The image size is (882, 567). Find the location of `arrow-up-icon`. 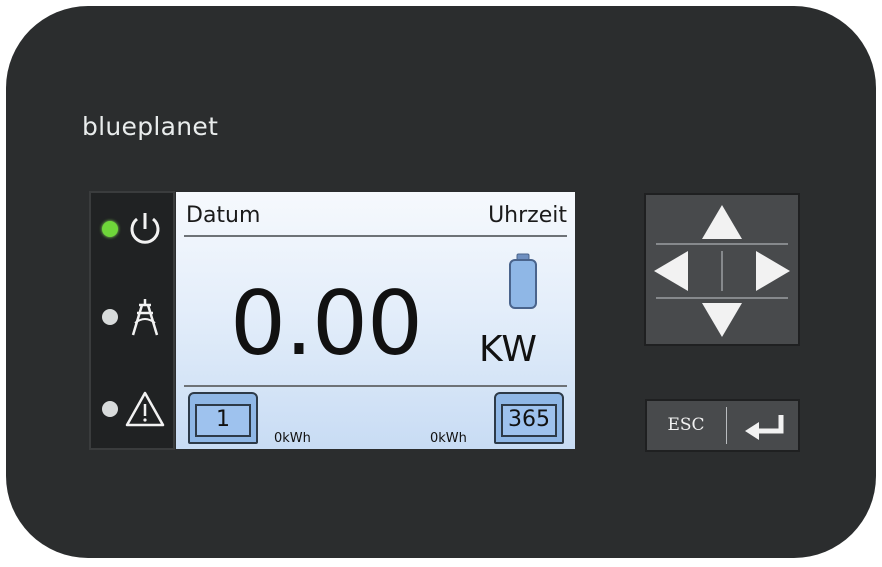

arrow-up-icon is located at coordinates (722, 222).